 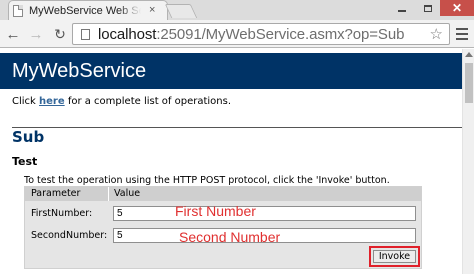 What do you see at coordinates (231, 71) in the screenshot?
I see `page-banner: MyWebService` at bounding box center [231, 71].